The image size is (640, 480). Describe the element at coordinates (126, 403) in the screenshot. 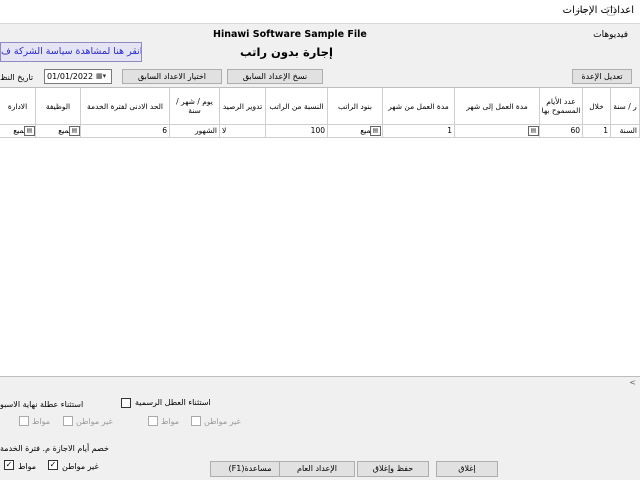

I see `exclude-holidays-checkbox` at that location.